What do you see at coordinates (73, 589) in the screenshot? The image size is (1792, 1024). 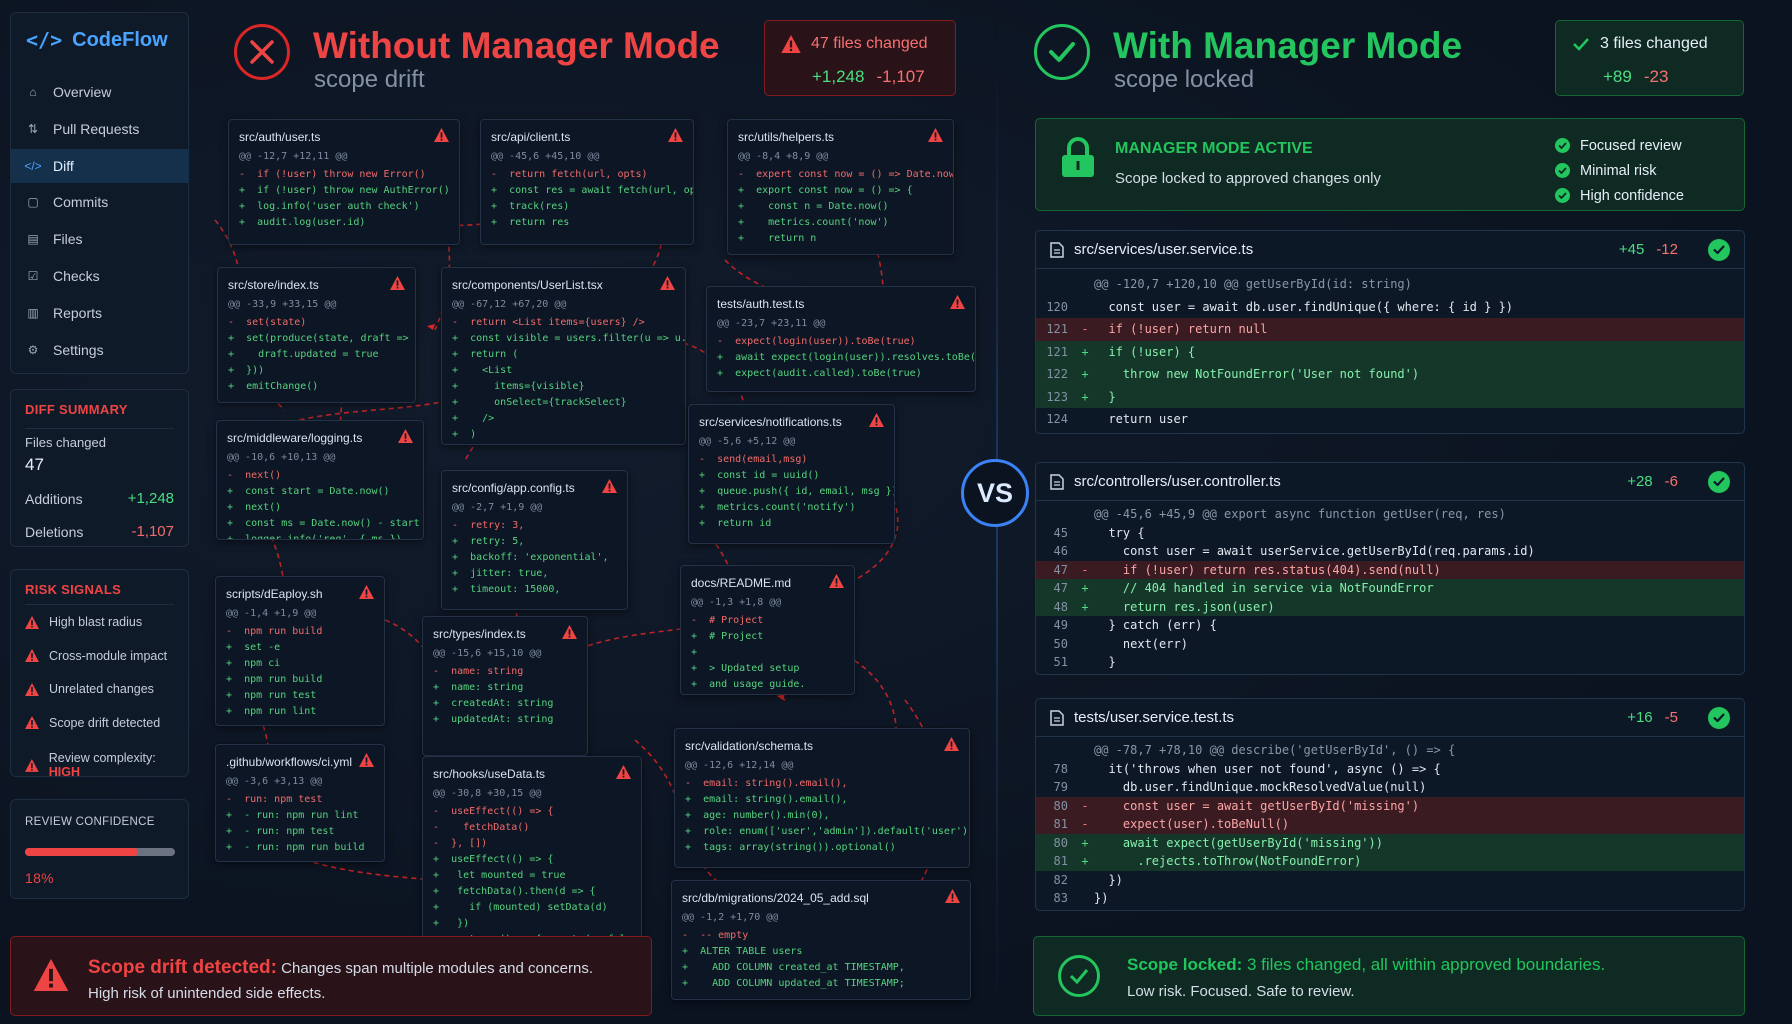 I see `risk-signals-title: RISK SIGNALS` at bounding box center [73, 589].